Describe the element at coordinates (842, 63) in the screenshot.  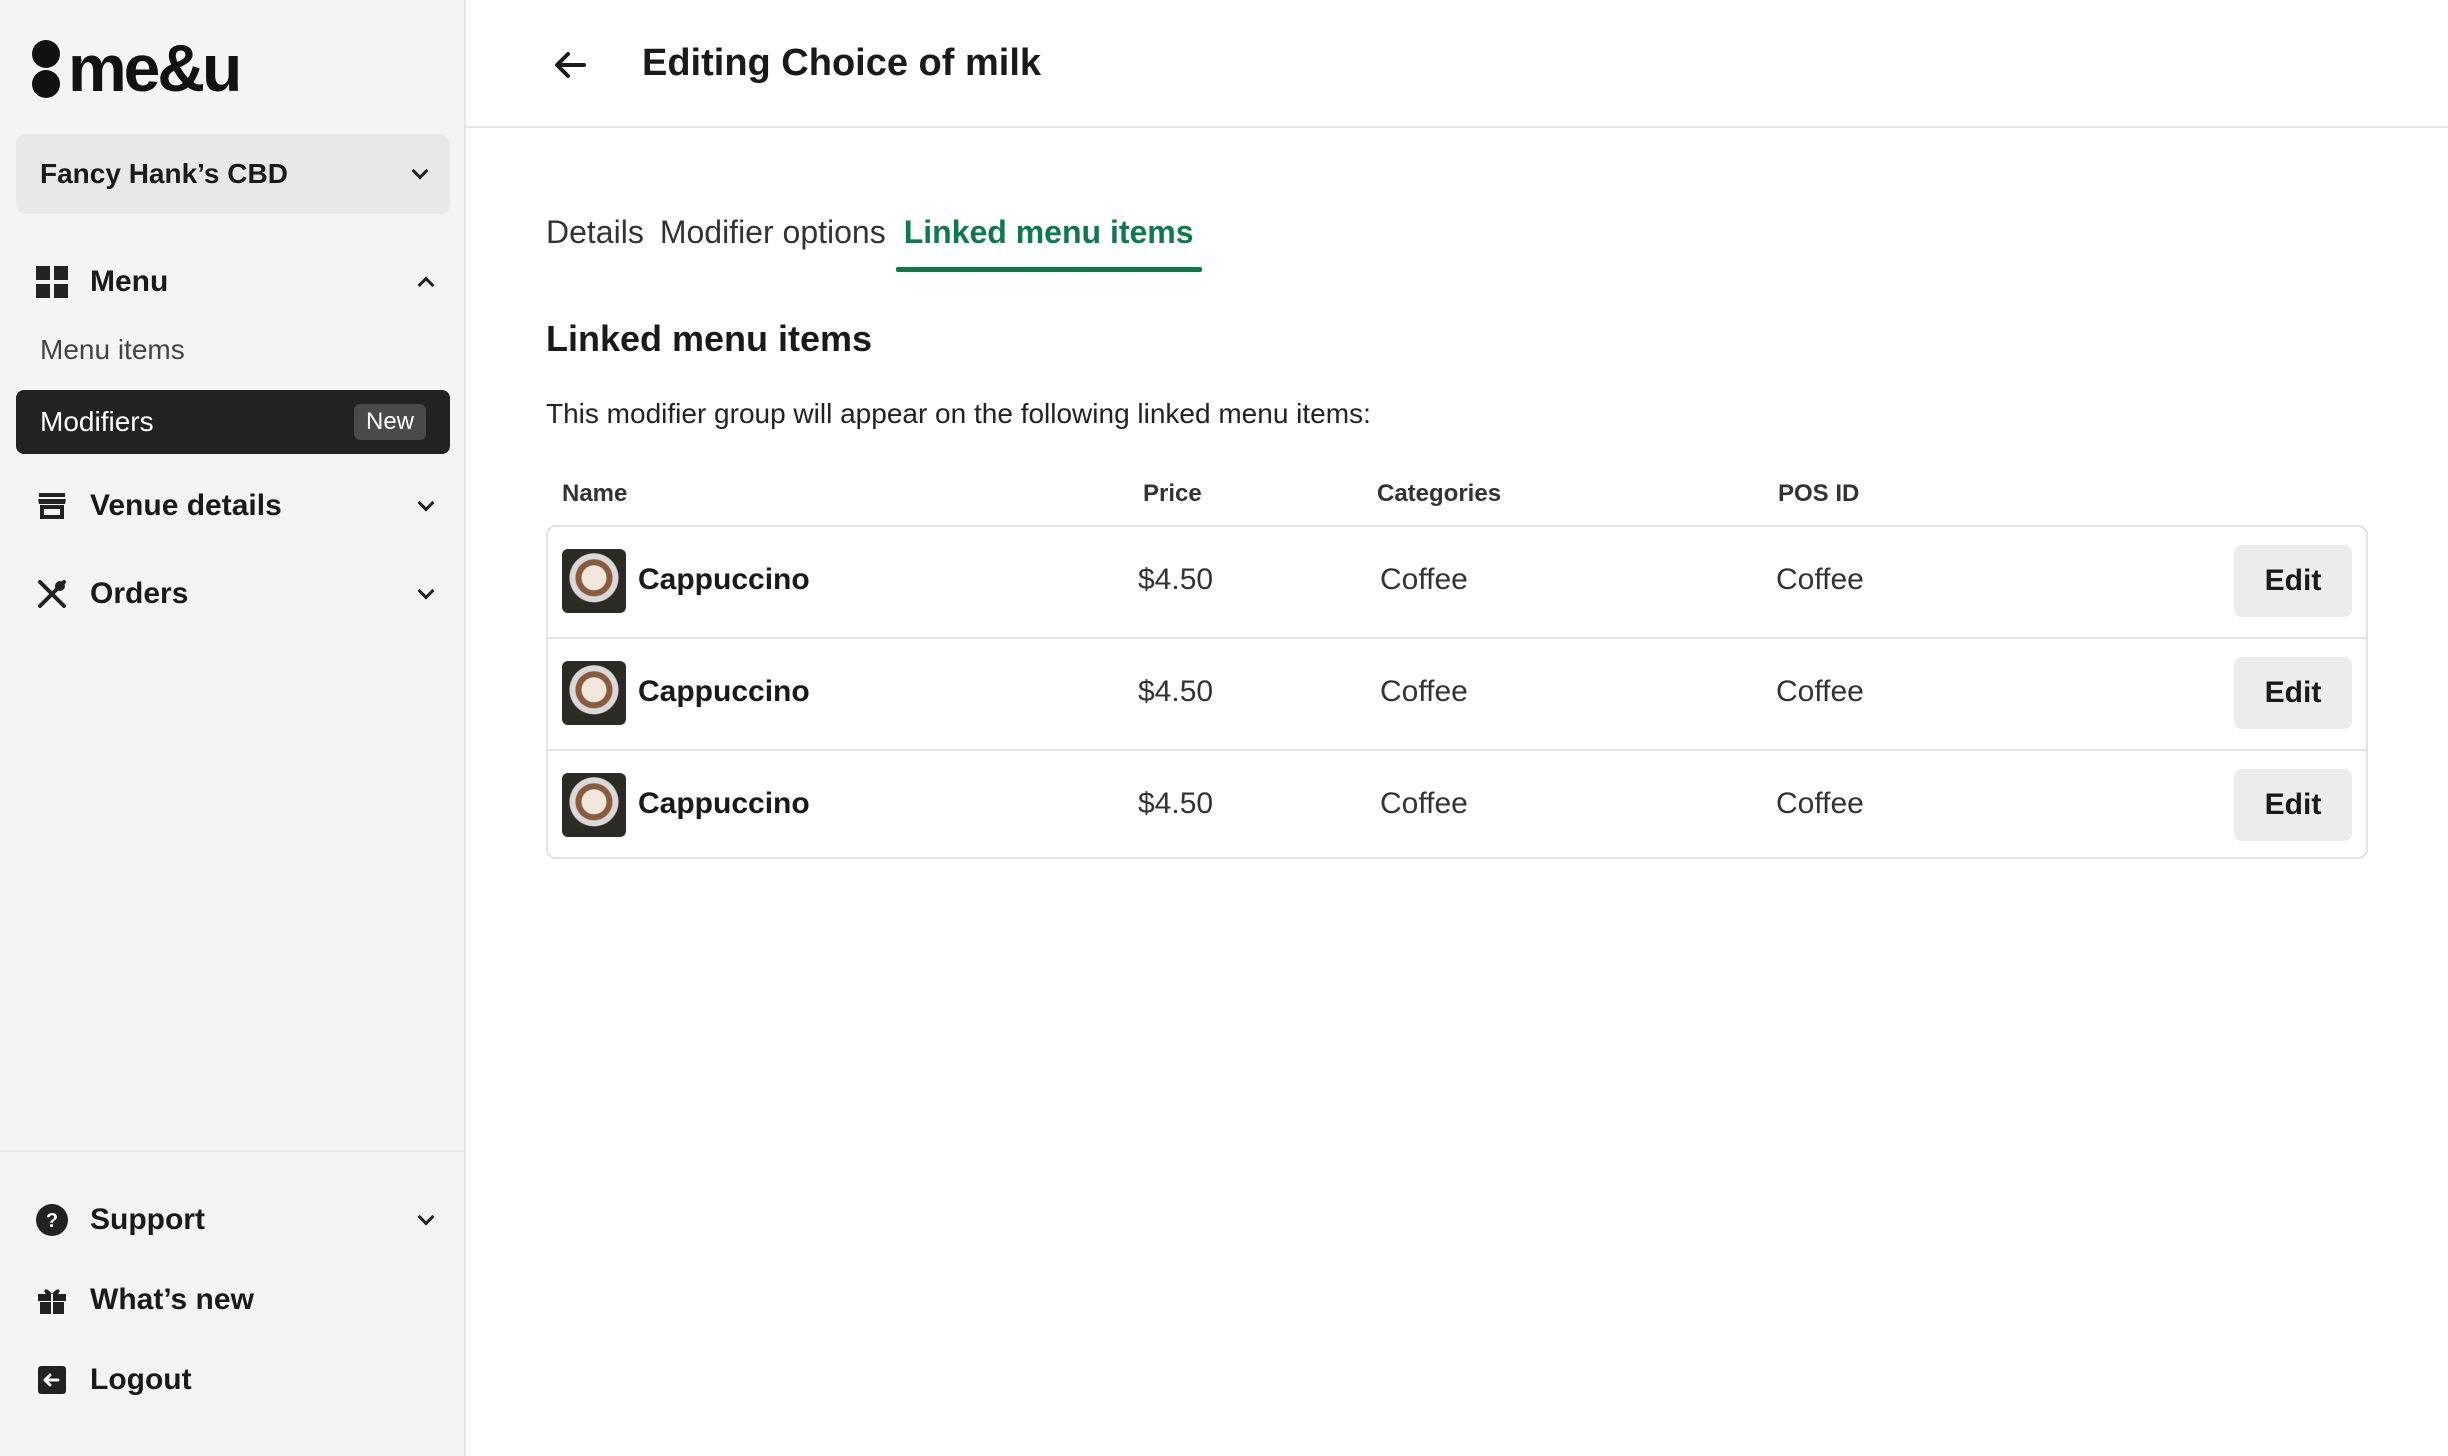
I see `page-title: Editing Choice of milk` at that location.